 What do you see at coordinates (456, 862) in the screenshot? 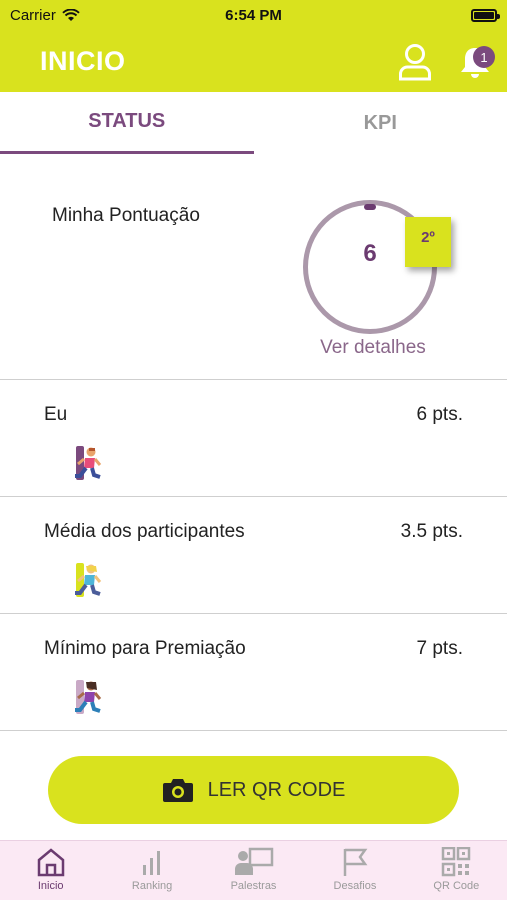
I see `qr-code-icon` at bounding box center [456, 862].